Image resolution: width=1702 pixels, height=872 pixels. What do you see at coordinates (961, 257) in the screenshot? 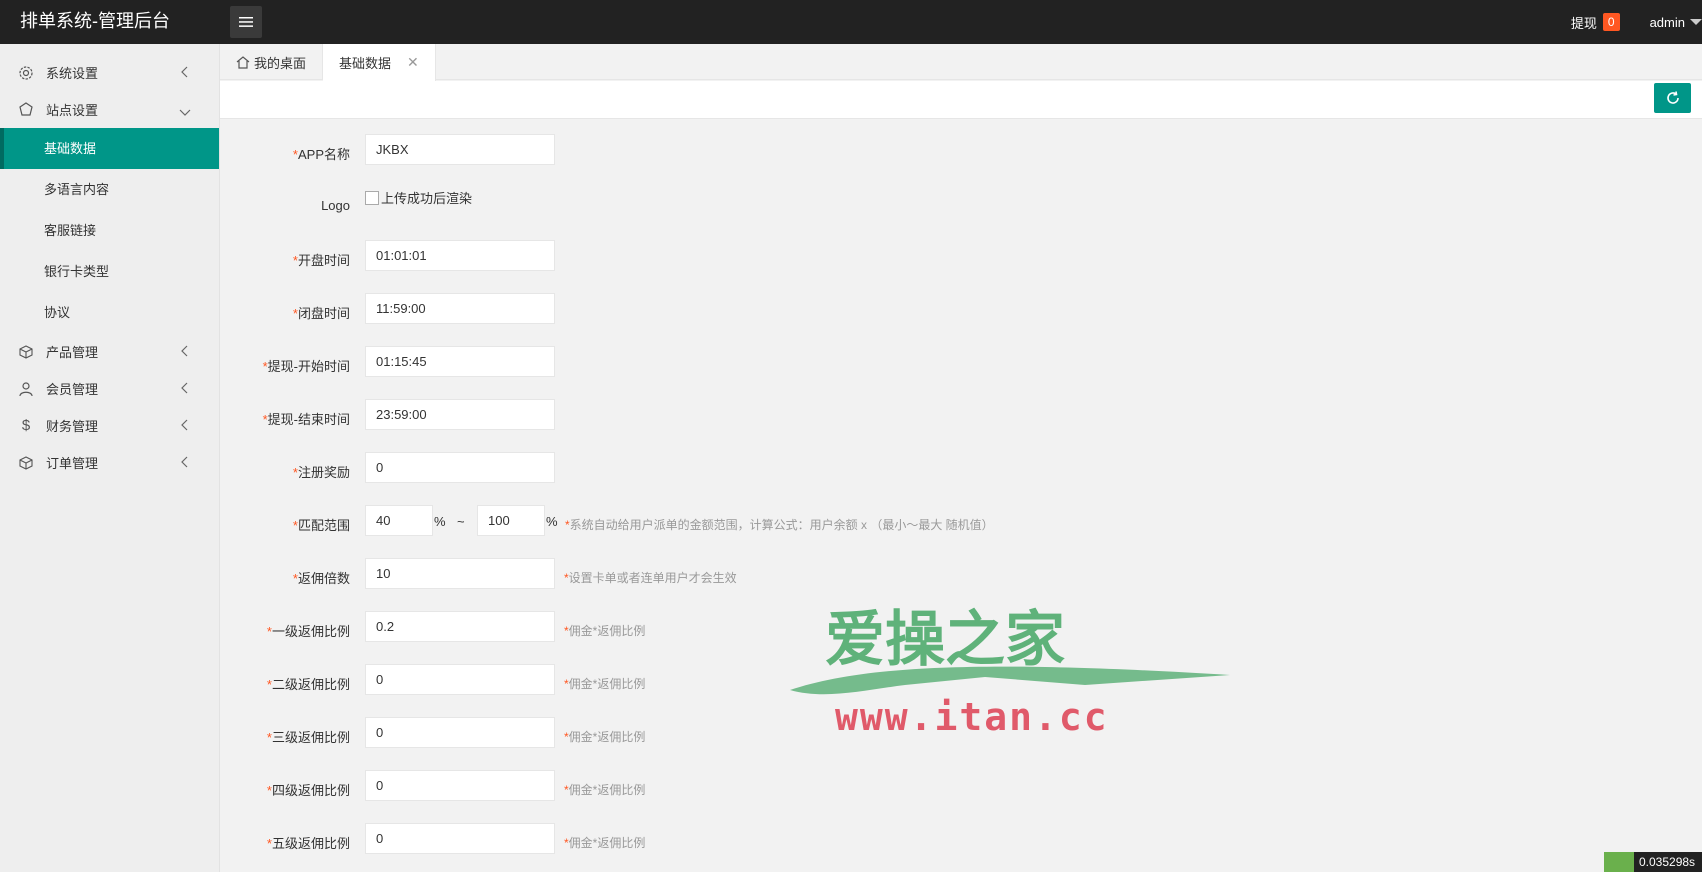
I see `form-row-open-time: *开盘时间 01:01:01` at bounding box center [961, 257].